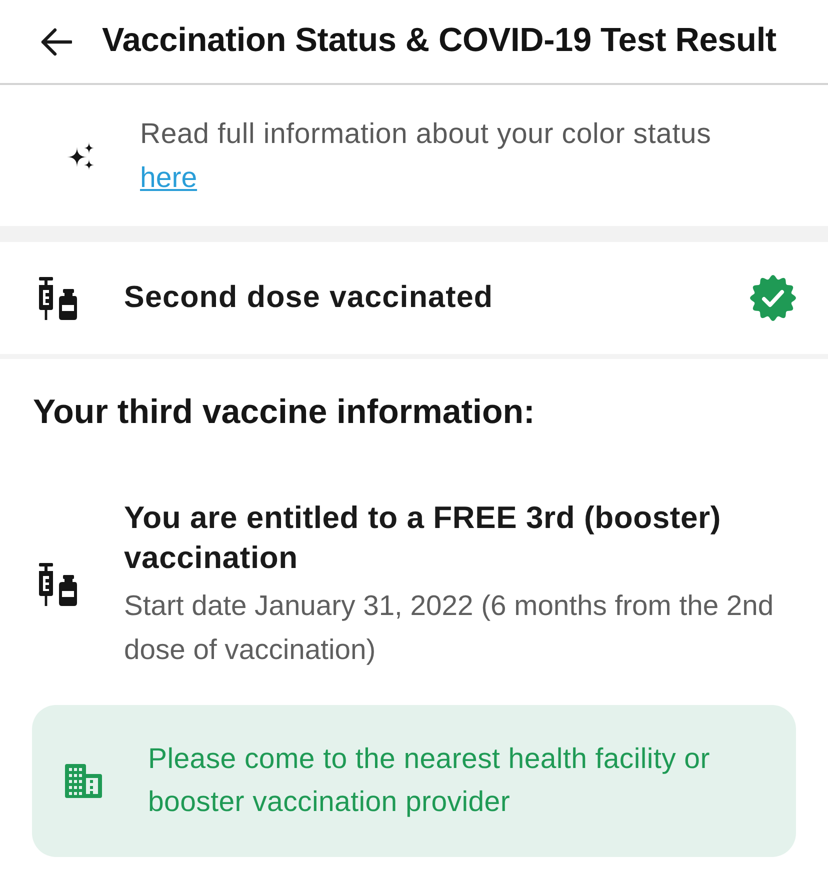 This screenshot has height=892, width=828. What do you see at coordinates (449, 627) in the screenshot?
I see `booster-start-date: Start date January 31, 2022 (6 months from the 2nd dose of vaccination)` at bounding box center [449, 627].